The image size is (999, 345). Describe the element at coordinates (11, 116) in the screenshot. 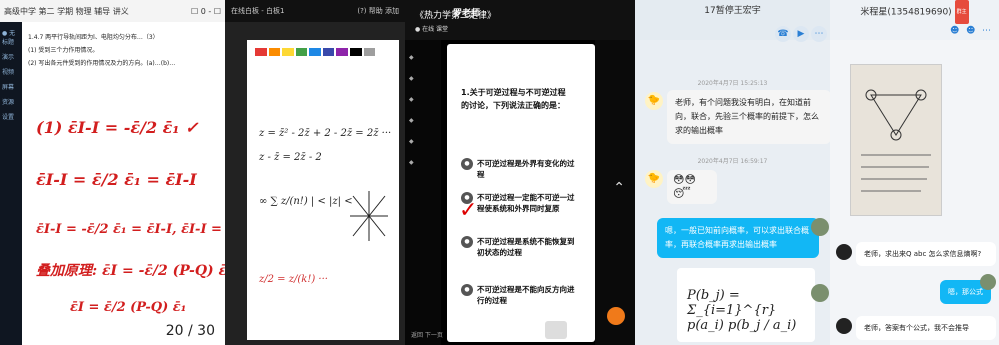

I see `sidebar-item: 设置` at that location.